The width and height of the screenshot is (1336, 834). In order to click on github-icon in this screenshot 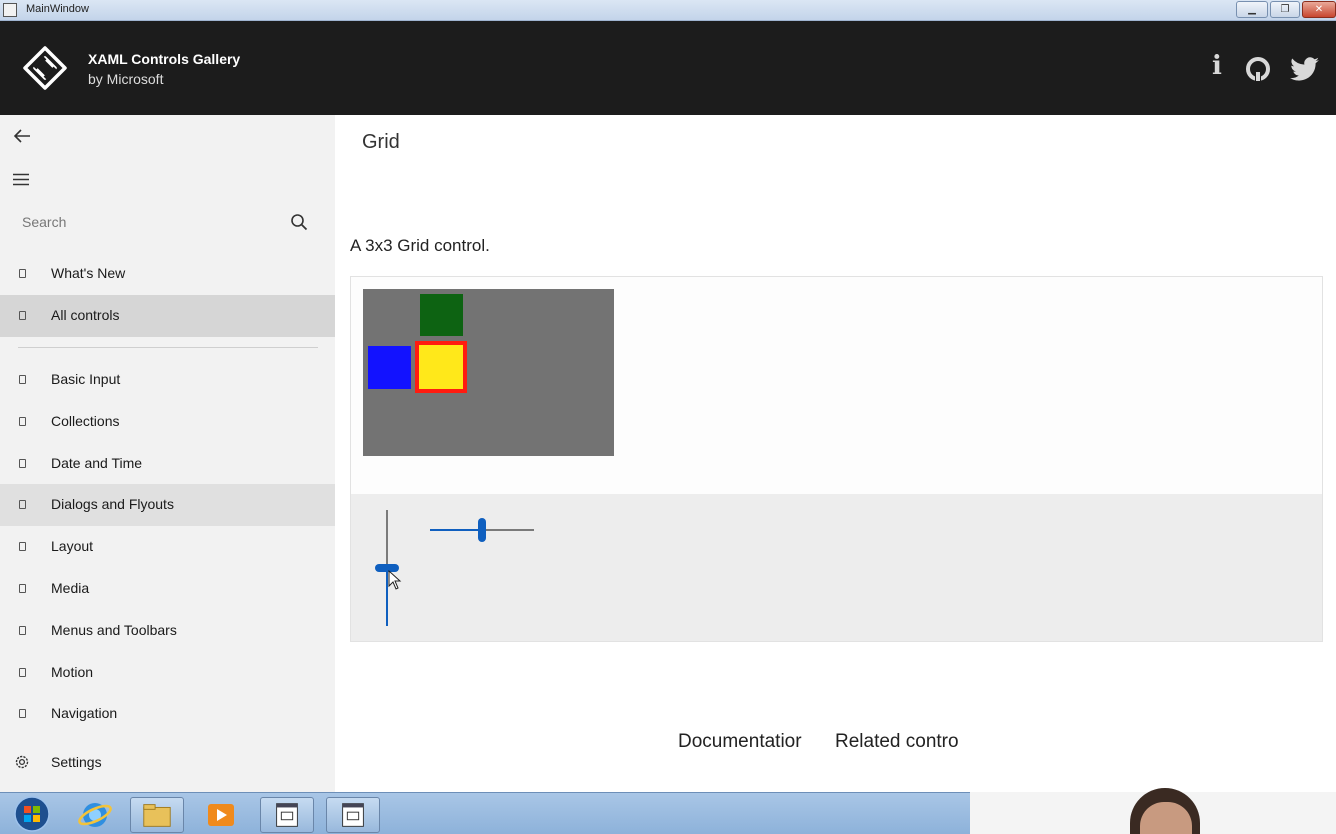, I will do `click(1258, 69)`.